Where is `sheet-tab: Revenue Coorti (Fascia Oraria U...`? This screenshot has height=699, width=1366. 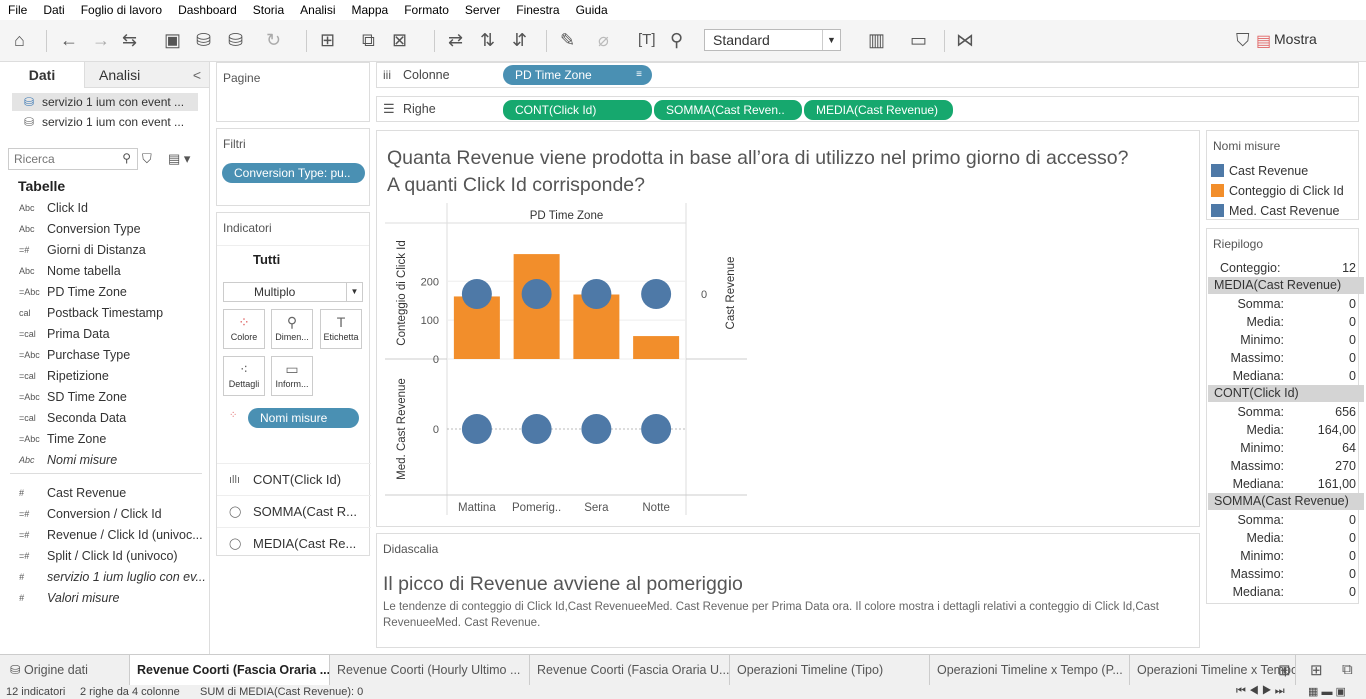
sheet-tab: Revenue Coorti (Fascia Oraria U... is located at coordinates (630, 670).